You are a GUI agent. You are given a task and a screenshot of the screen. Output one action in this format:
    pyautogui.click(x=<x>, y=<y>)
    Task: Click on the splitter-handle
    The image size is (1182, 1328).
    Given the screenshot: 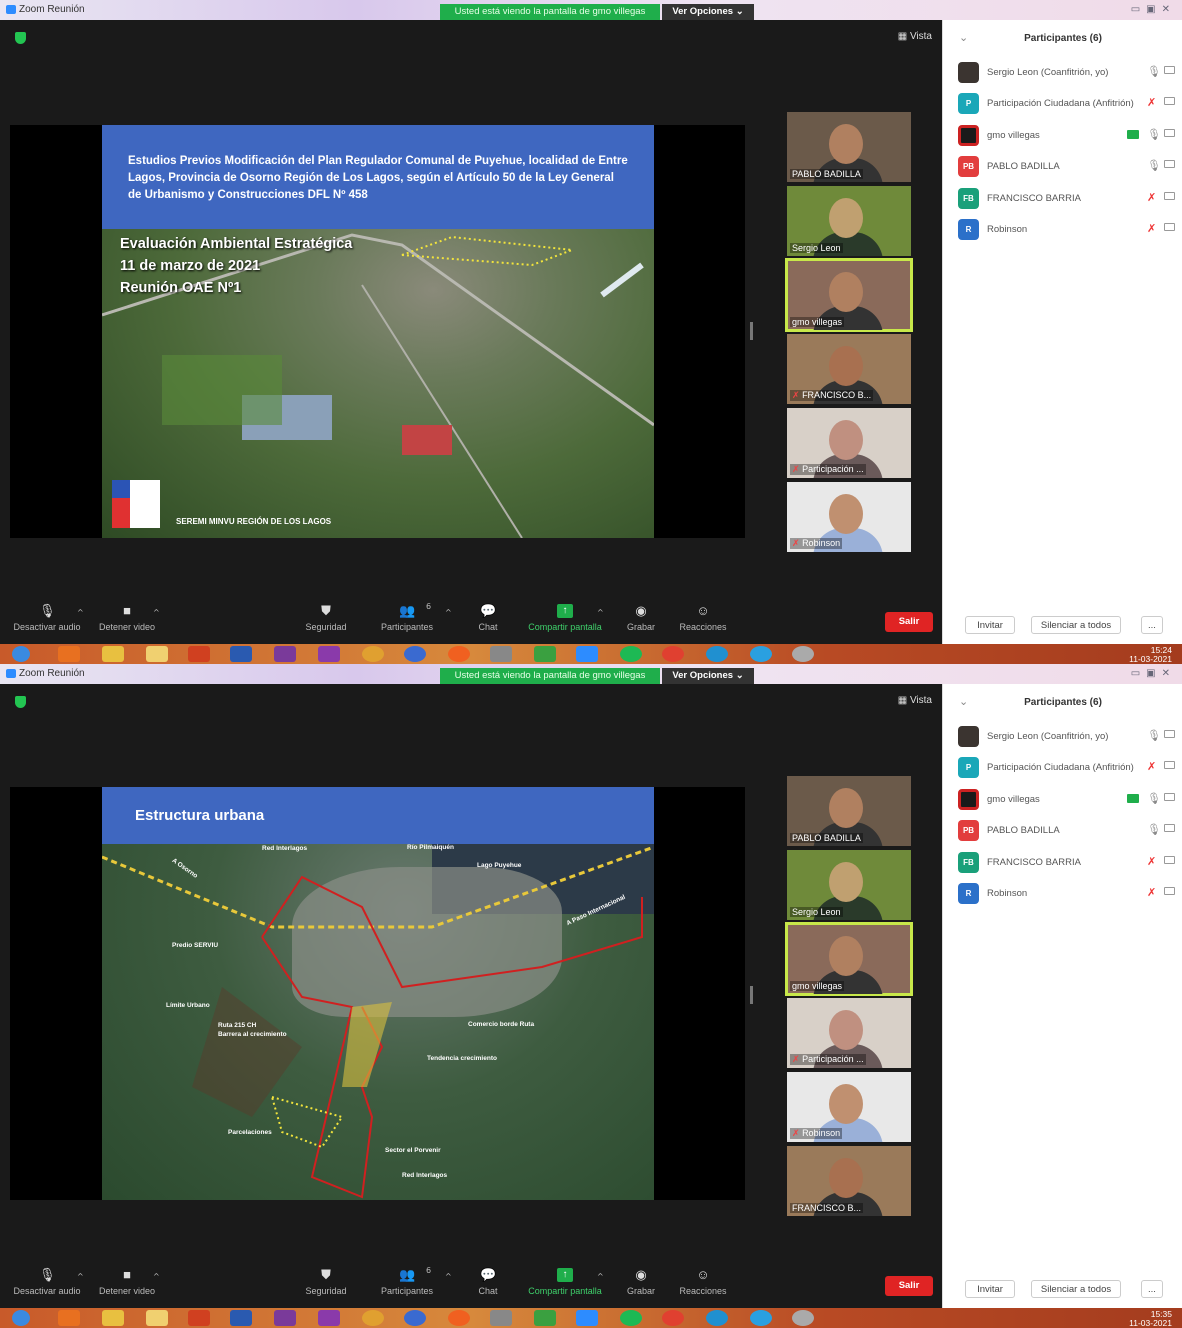 What is the action you would take?
    pyautogui.click(x=751, y=995)
    